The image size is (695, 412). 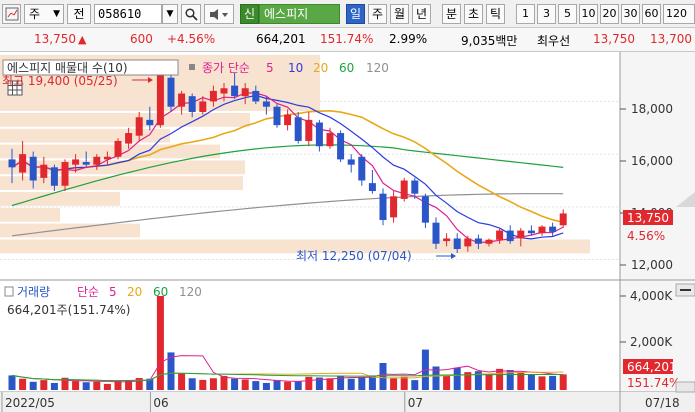 I want to click on tab-year-label: 년, so click(x=421, y=14).